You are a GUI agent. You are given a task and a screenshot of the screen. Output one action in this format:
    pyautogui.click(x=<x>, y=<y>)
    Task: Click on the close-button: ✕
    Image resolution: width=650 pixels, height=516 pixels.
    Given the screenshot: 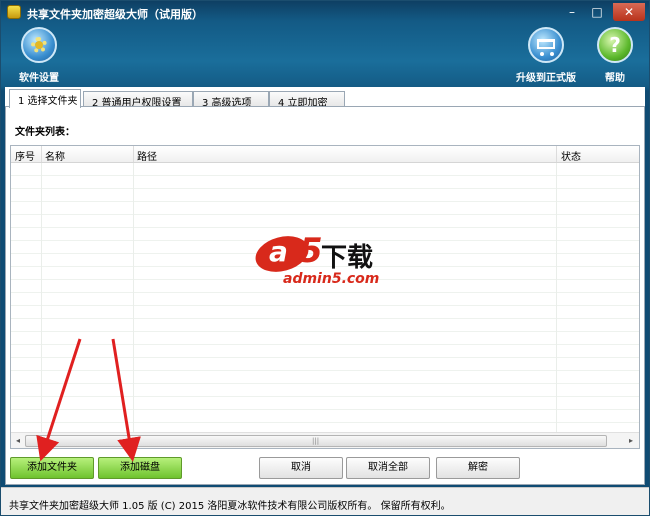 What is the action you would take?
    pyautogui.click(x=629, y=12)
    